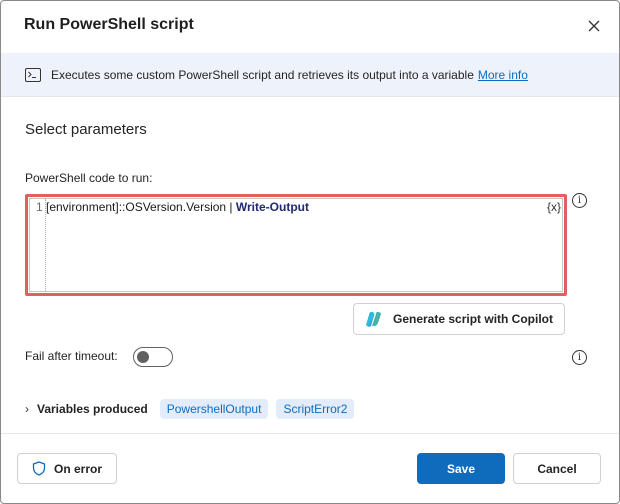  Describe the element at coordinates (315, 409) in the screenshot. I see `variable-chip-script-error: ScriptError2` at that location.